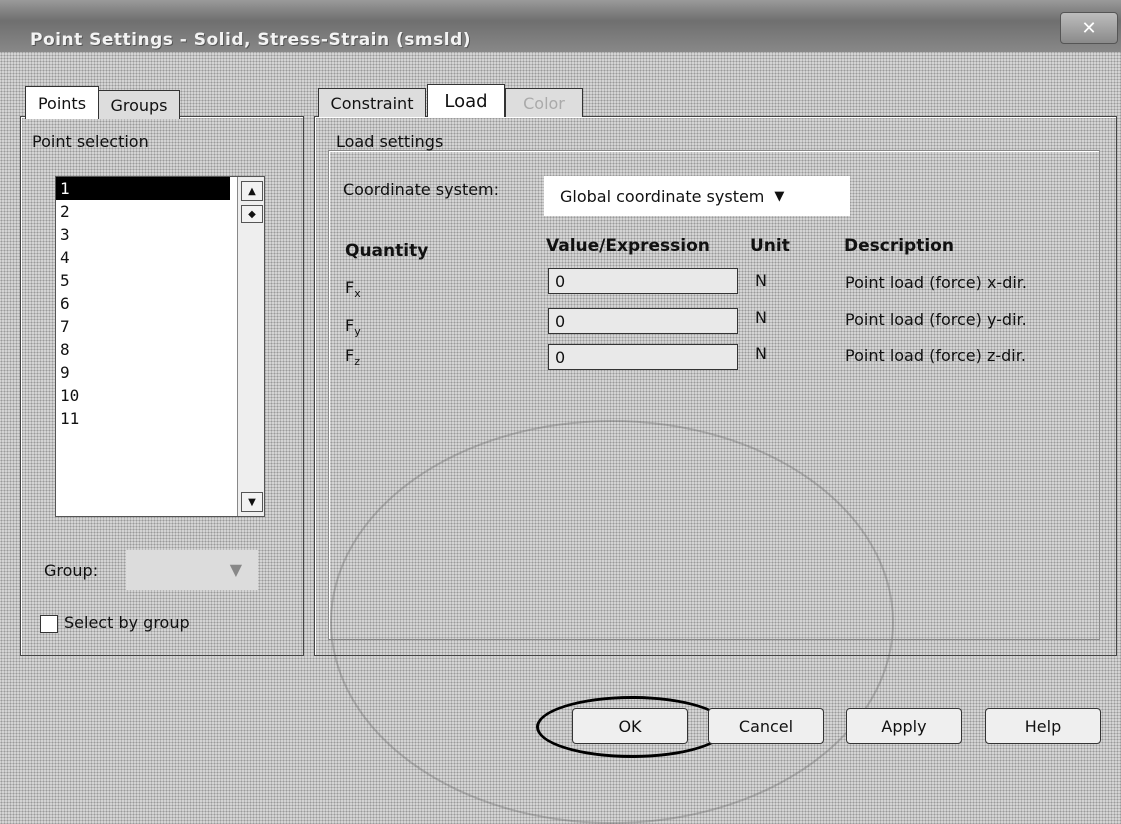  I want to click on tab-load: Load, so click(466, 100).